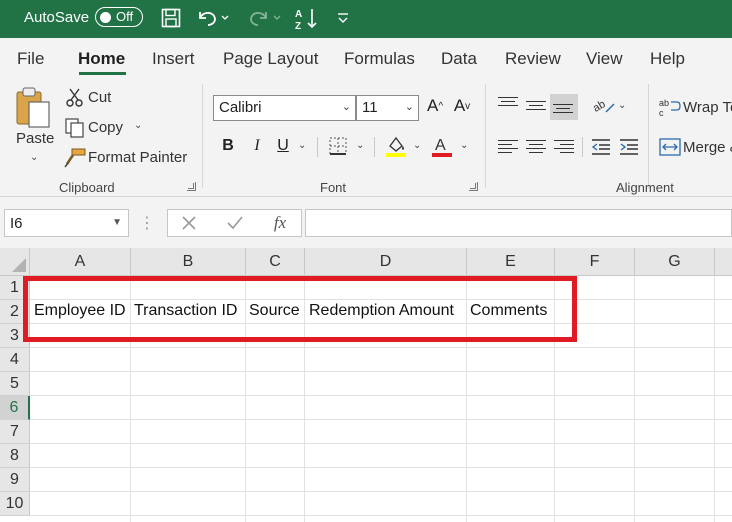  What do you see at coordinates (533, 59) in the screenshot?
I see `tab-review: Review` at bounding box center [533, 59].